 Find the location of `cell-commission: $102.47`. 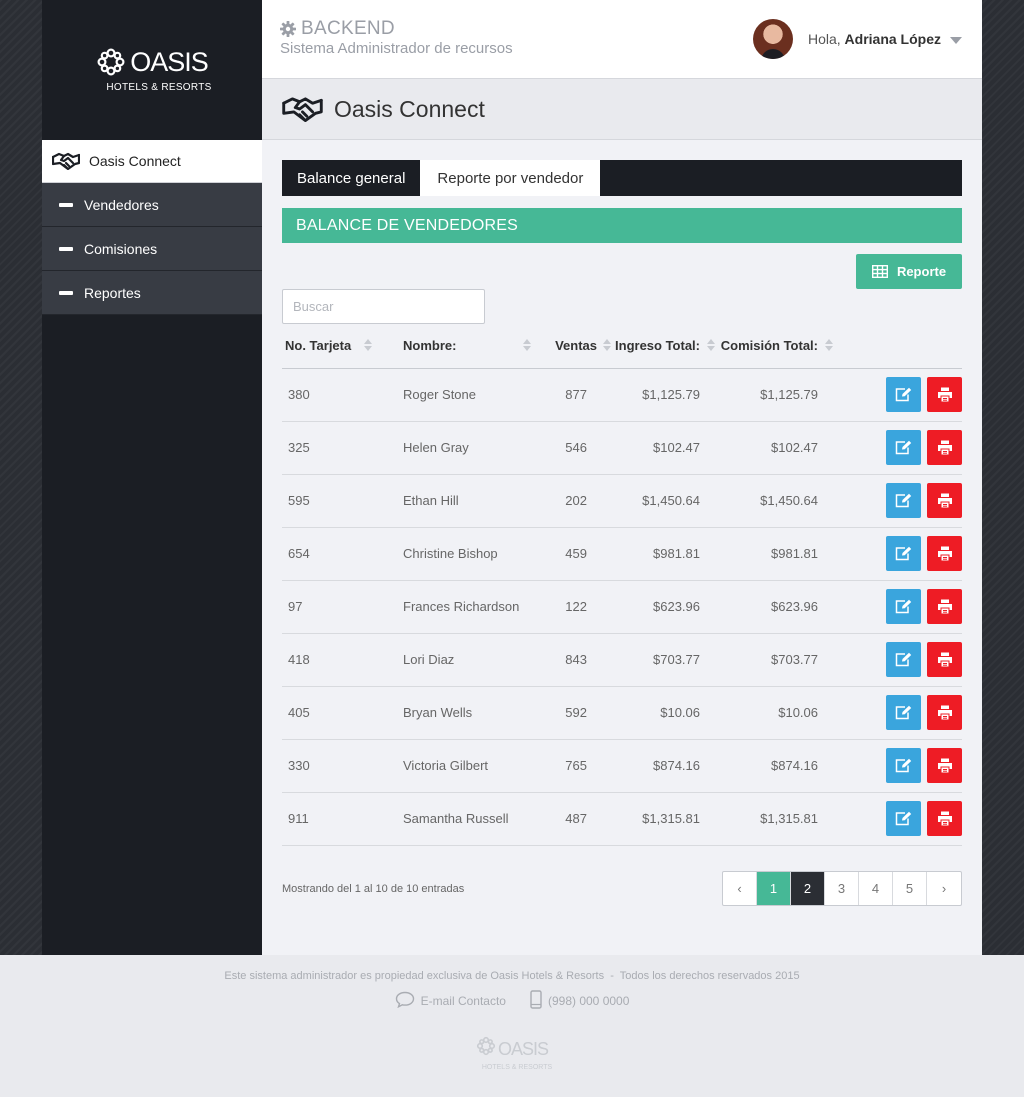

cell-commission: $102.47 is located at coordinates (770, 448).